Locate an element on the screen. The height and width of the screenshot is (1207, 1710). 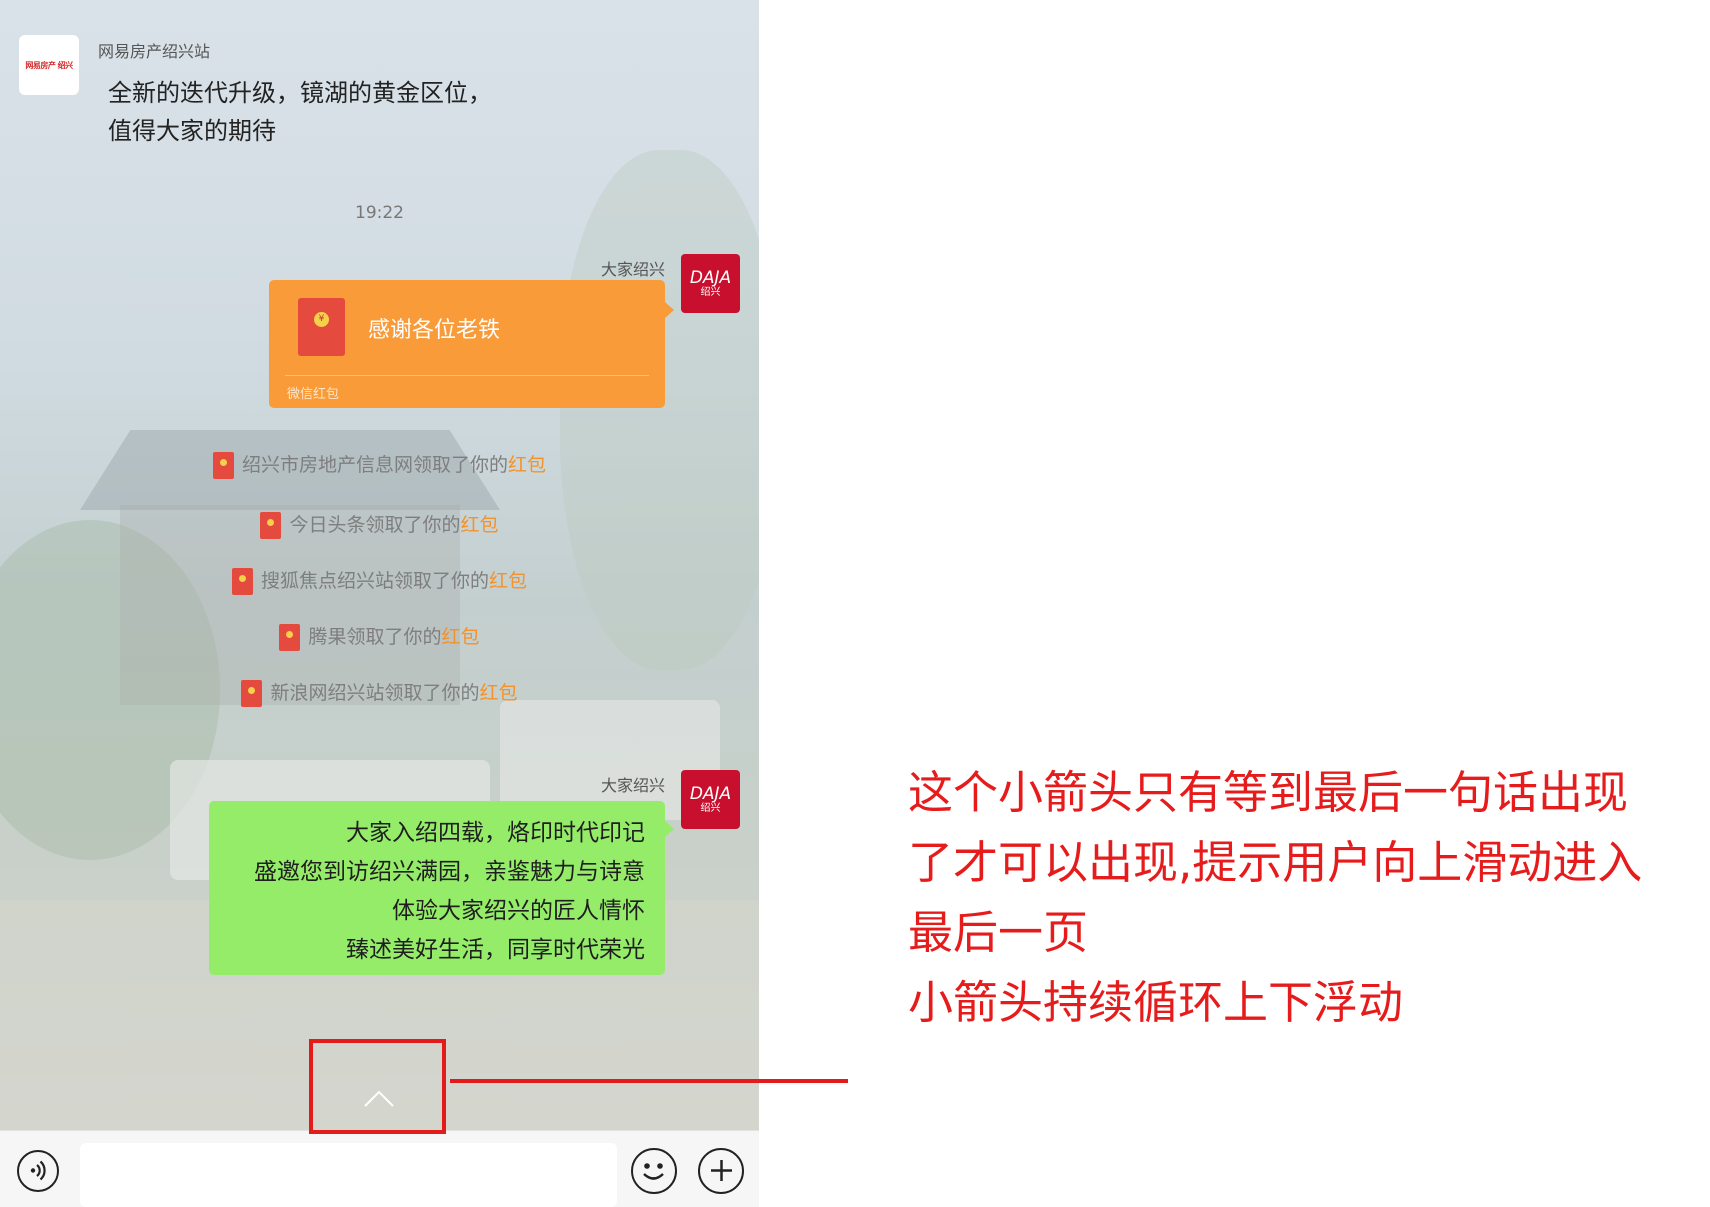
claim-text: 搜狐焦点绍兴站领取了你的 is located at coordinates (374, 581).